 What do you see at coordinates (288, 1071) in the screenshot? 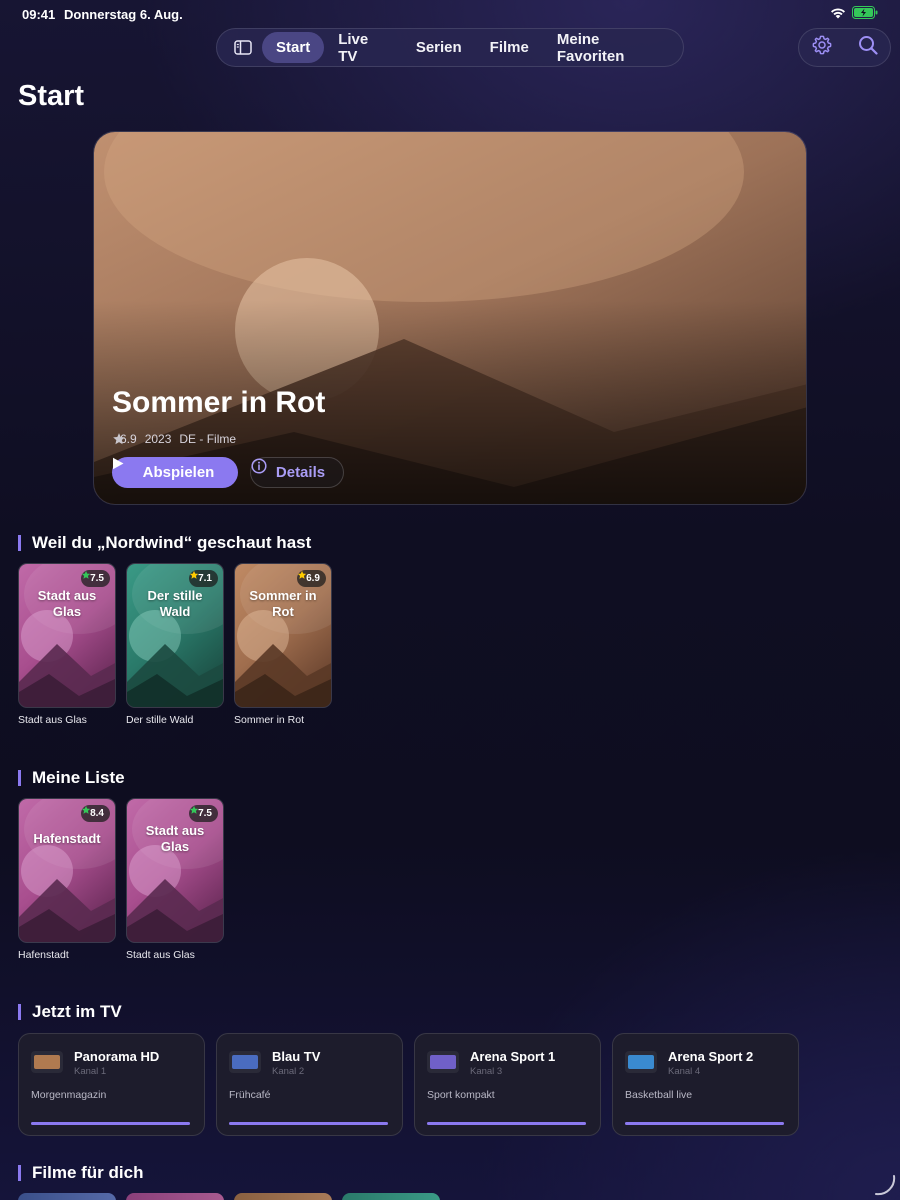
I see `channel-number: Kanal 2` at bounding box center [288, 1071].